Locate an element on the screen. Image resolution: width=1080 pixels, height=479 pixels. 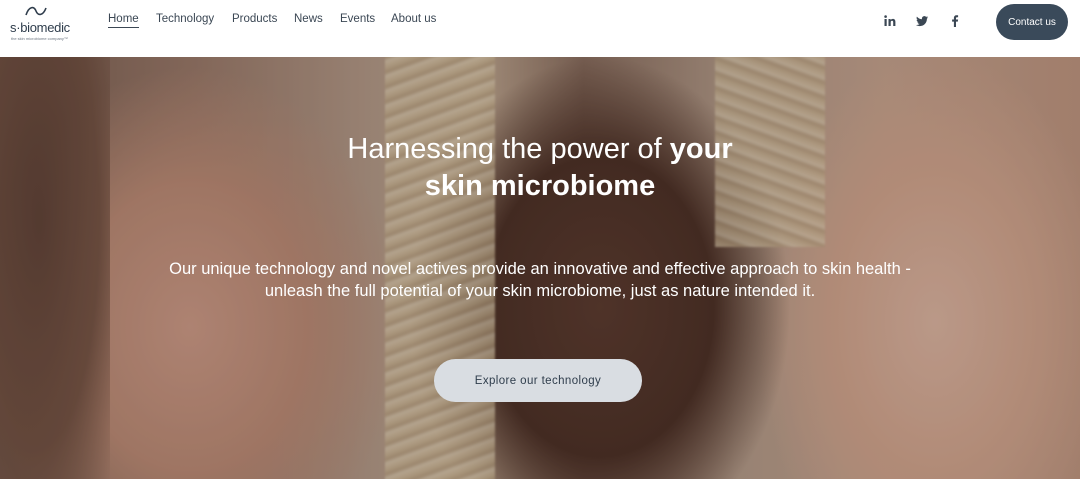
twitter-icon is located at coordinates (922, 21).